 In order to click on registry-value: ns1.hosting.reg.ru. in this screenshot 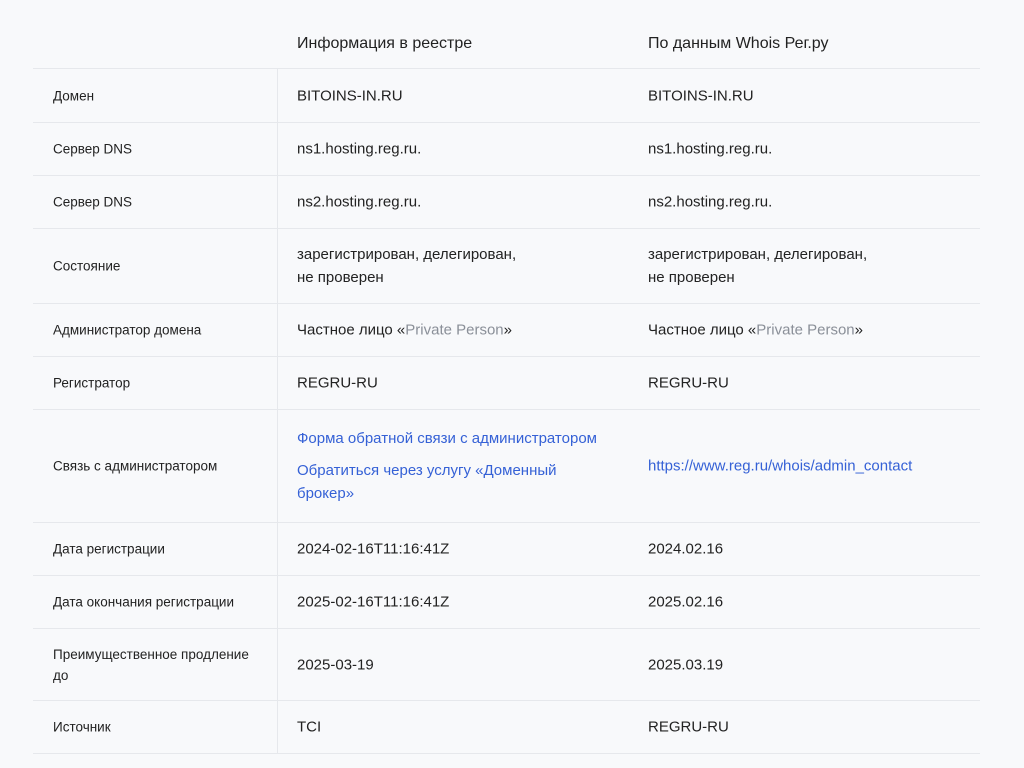, I will do `click(359, 149)`.